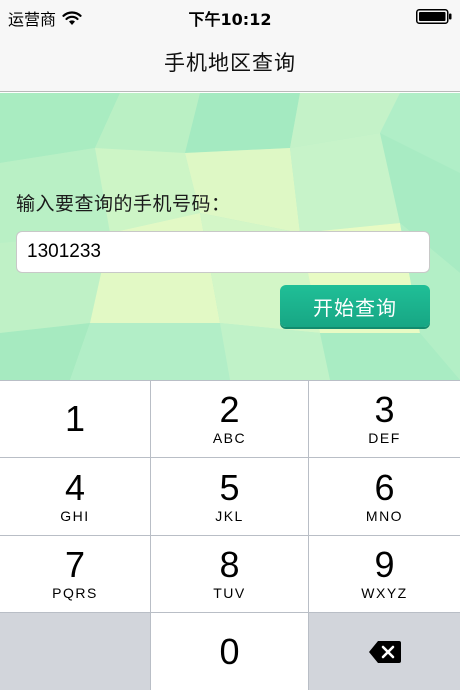 Image resolution: width=460 pixels, height=690 pixels. I want to click on key-digit: 6, so click(384, 487).